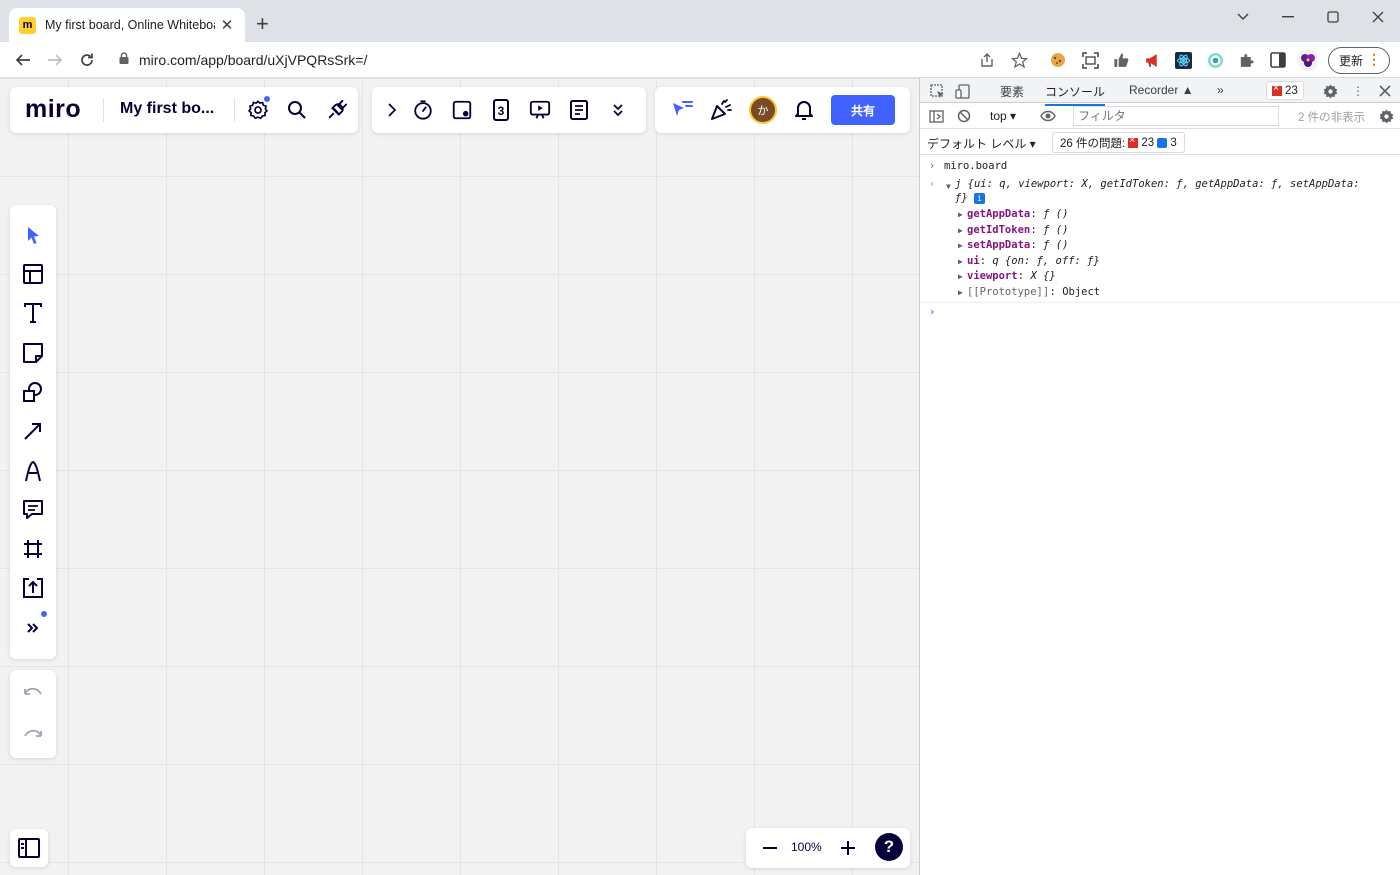  Describe the element at coordinates (33, 431) in the screenshot. I see `connection-line-icon` at that location.